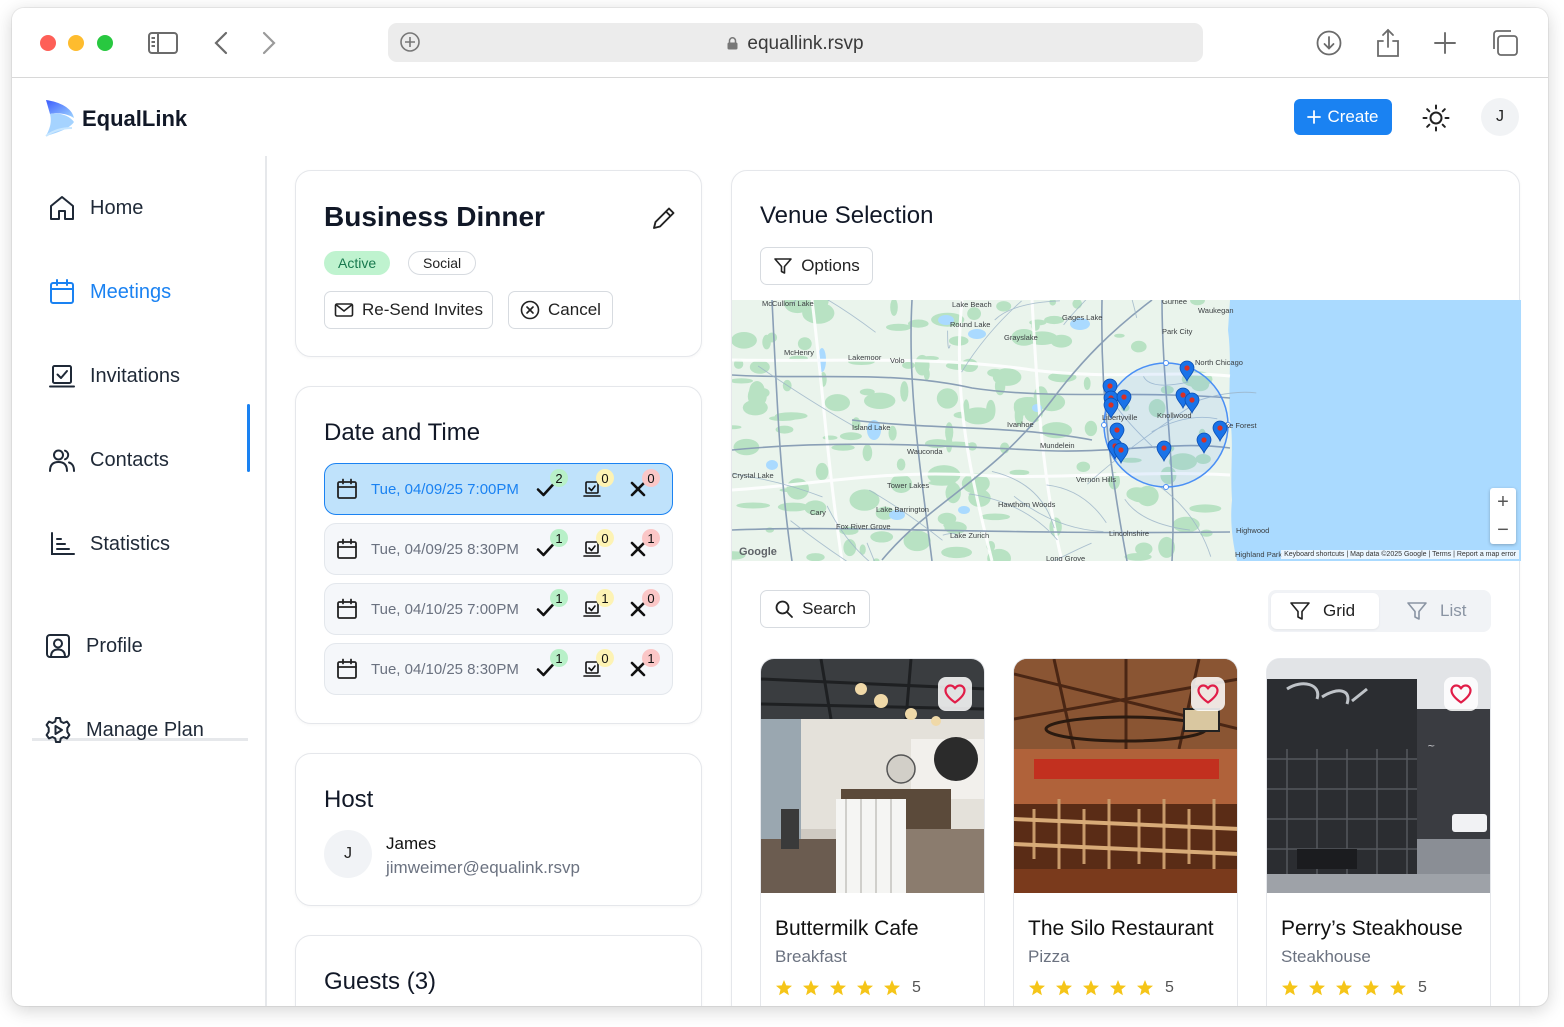 The image size is (1564, 1027). What do you see at coordinates (380, 981) in the screenshot?
I see `guests-title: Guests (3)` at bounding box center [380, 981].